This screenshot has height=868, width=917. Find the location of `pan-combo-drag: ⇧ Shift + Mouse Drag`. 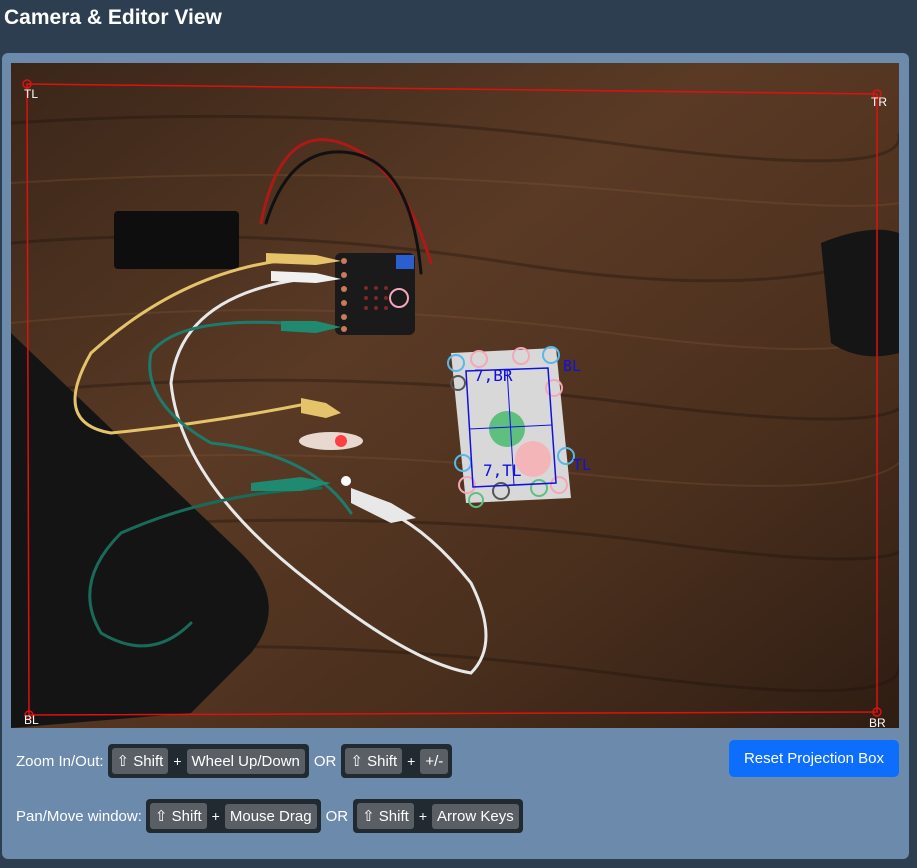

pan-combo-drag: ⇧ Shift + Mouse Drag is located at coordinates (233, 816).